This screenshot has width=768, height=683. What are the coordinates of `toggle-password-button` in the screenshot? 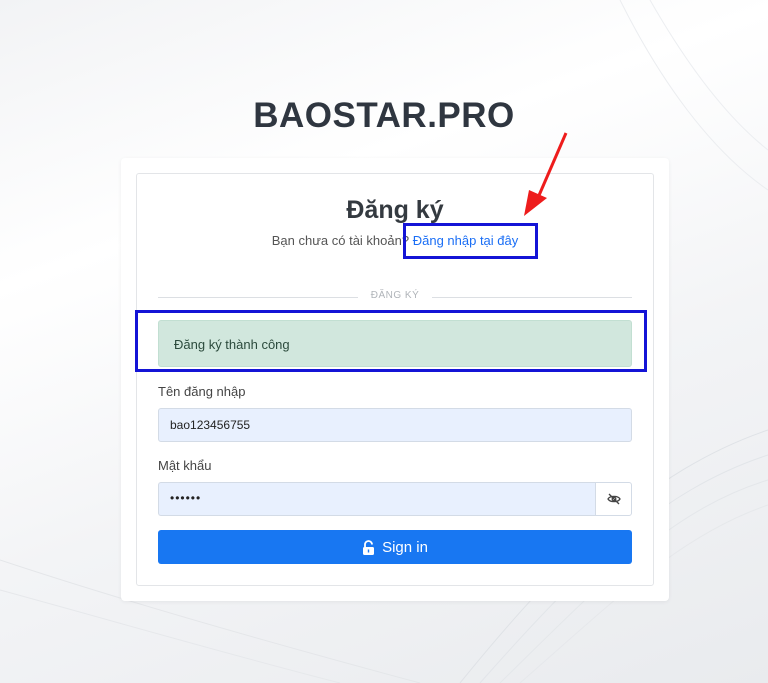 It's located at (613, 499).